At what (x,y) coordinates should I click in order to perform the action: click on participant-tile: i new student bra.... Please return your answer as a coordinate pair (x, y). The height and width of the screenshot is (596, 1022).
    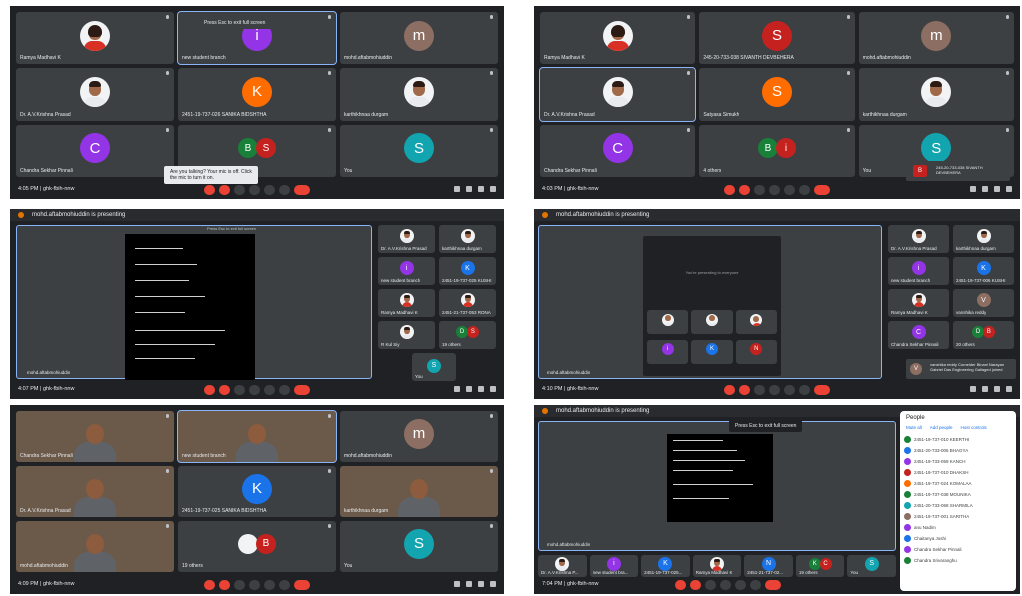
    Looking at the image, I should click on (614, 566).